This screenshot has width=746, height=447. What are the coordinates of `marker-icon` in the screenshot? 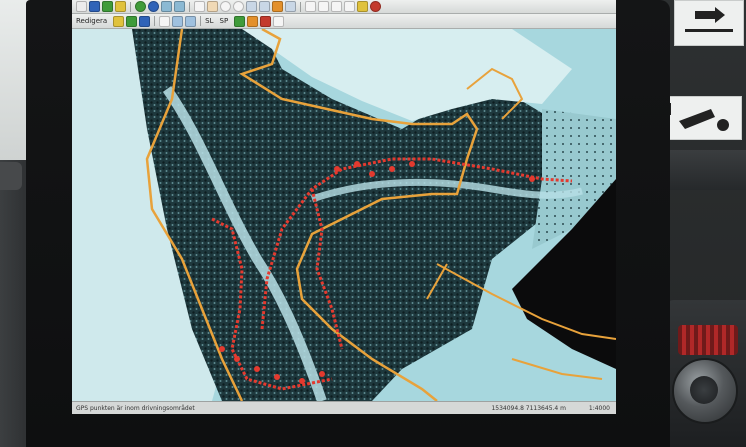 It's located at (266, 21).